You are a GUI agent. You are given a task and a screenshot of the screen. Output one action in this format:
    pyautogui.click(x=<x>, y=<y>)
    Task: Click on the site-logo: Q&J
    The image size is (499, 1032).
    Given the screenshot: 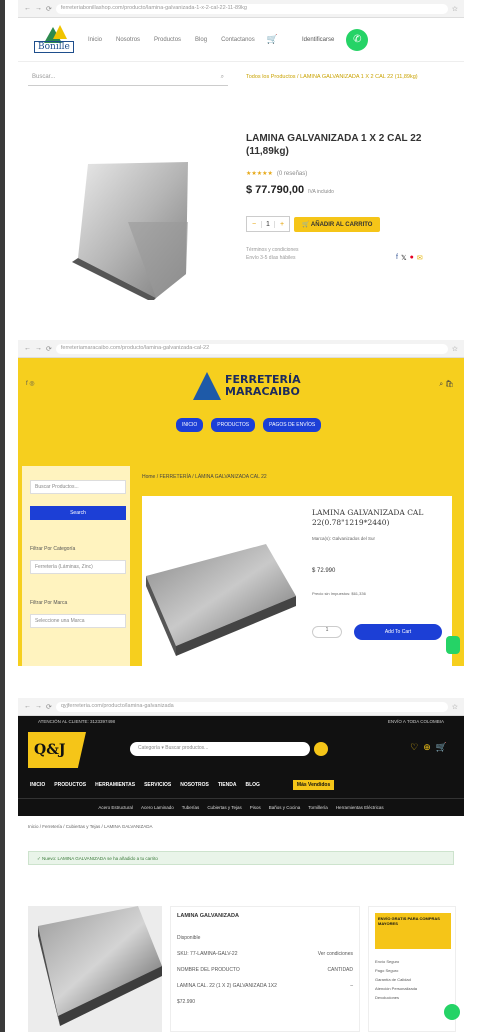 What is the action you would take?
    pyautogui.click(x=57, y=750)
    